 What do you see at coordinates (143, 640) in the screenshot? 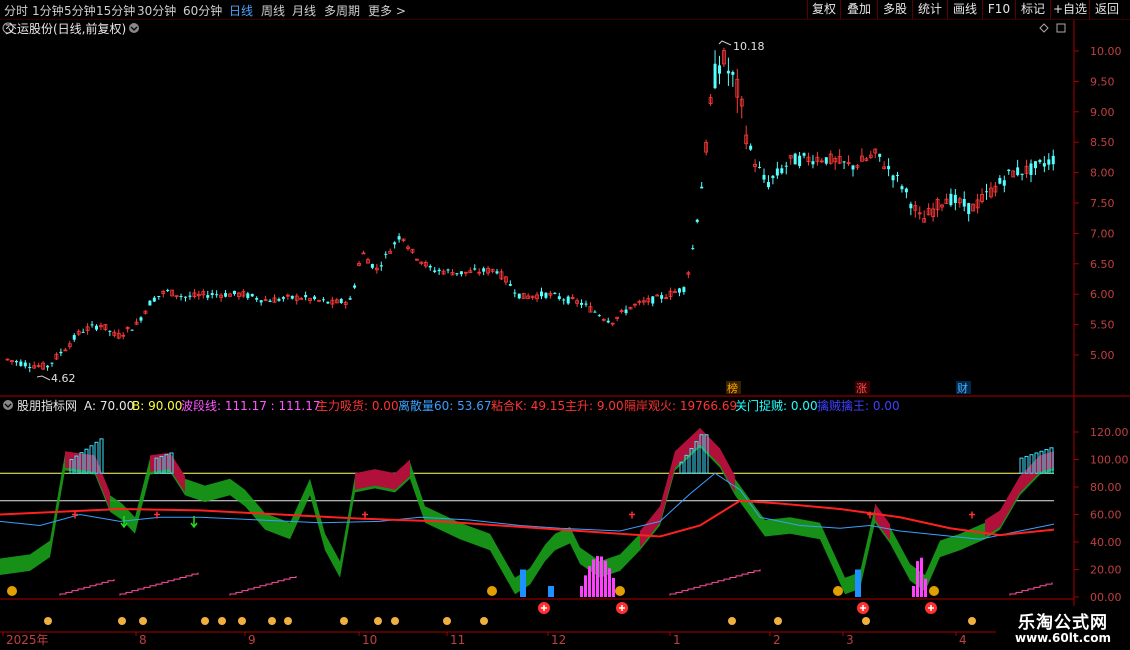
I see `time-tick-label: 8` at bounding box center [143, 640].